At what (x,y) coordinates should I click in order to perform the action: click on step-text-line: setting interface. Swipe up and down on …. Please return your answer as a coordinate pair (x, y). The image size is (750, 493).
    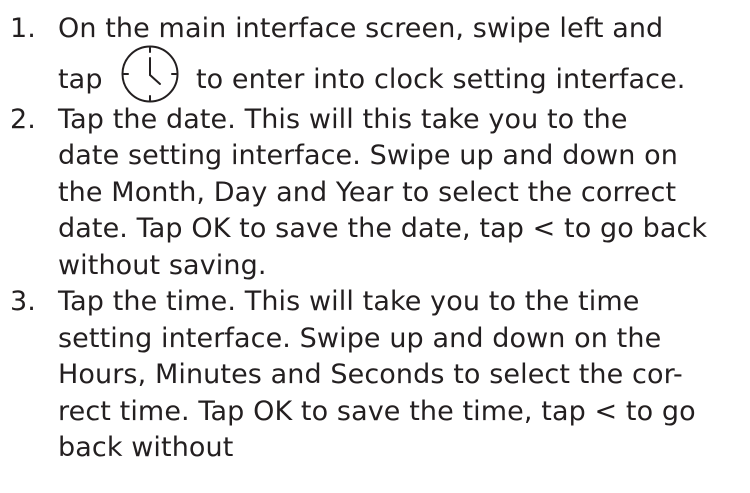
    Looking at the image, I should click on (360, 338).